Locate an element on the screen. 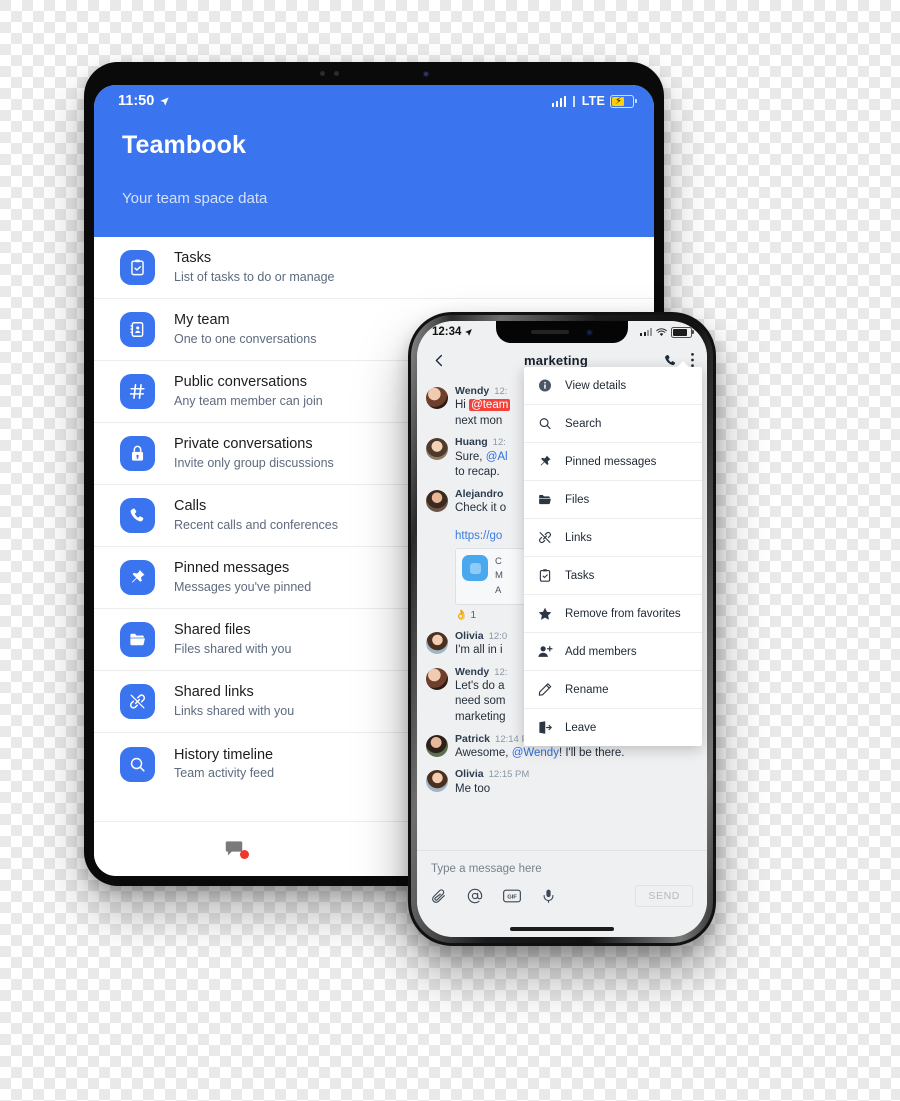  tab-chats is located at coordinates (234, 849).